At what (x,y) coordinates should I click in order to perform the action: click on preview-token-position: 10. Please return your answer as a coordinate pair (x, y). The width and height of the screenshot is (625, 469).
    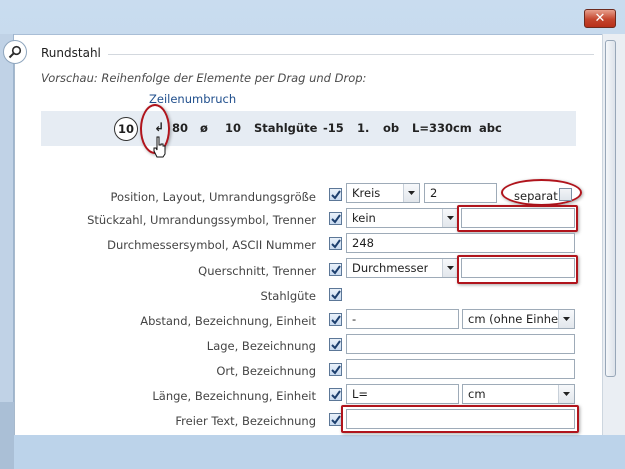
    Looking at the image, I should click on (126, 129).